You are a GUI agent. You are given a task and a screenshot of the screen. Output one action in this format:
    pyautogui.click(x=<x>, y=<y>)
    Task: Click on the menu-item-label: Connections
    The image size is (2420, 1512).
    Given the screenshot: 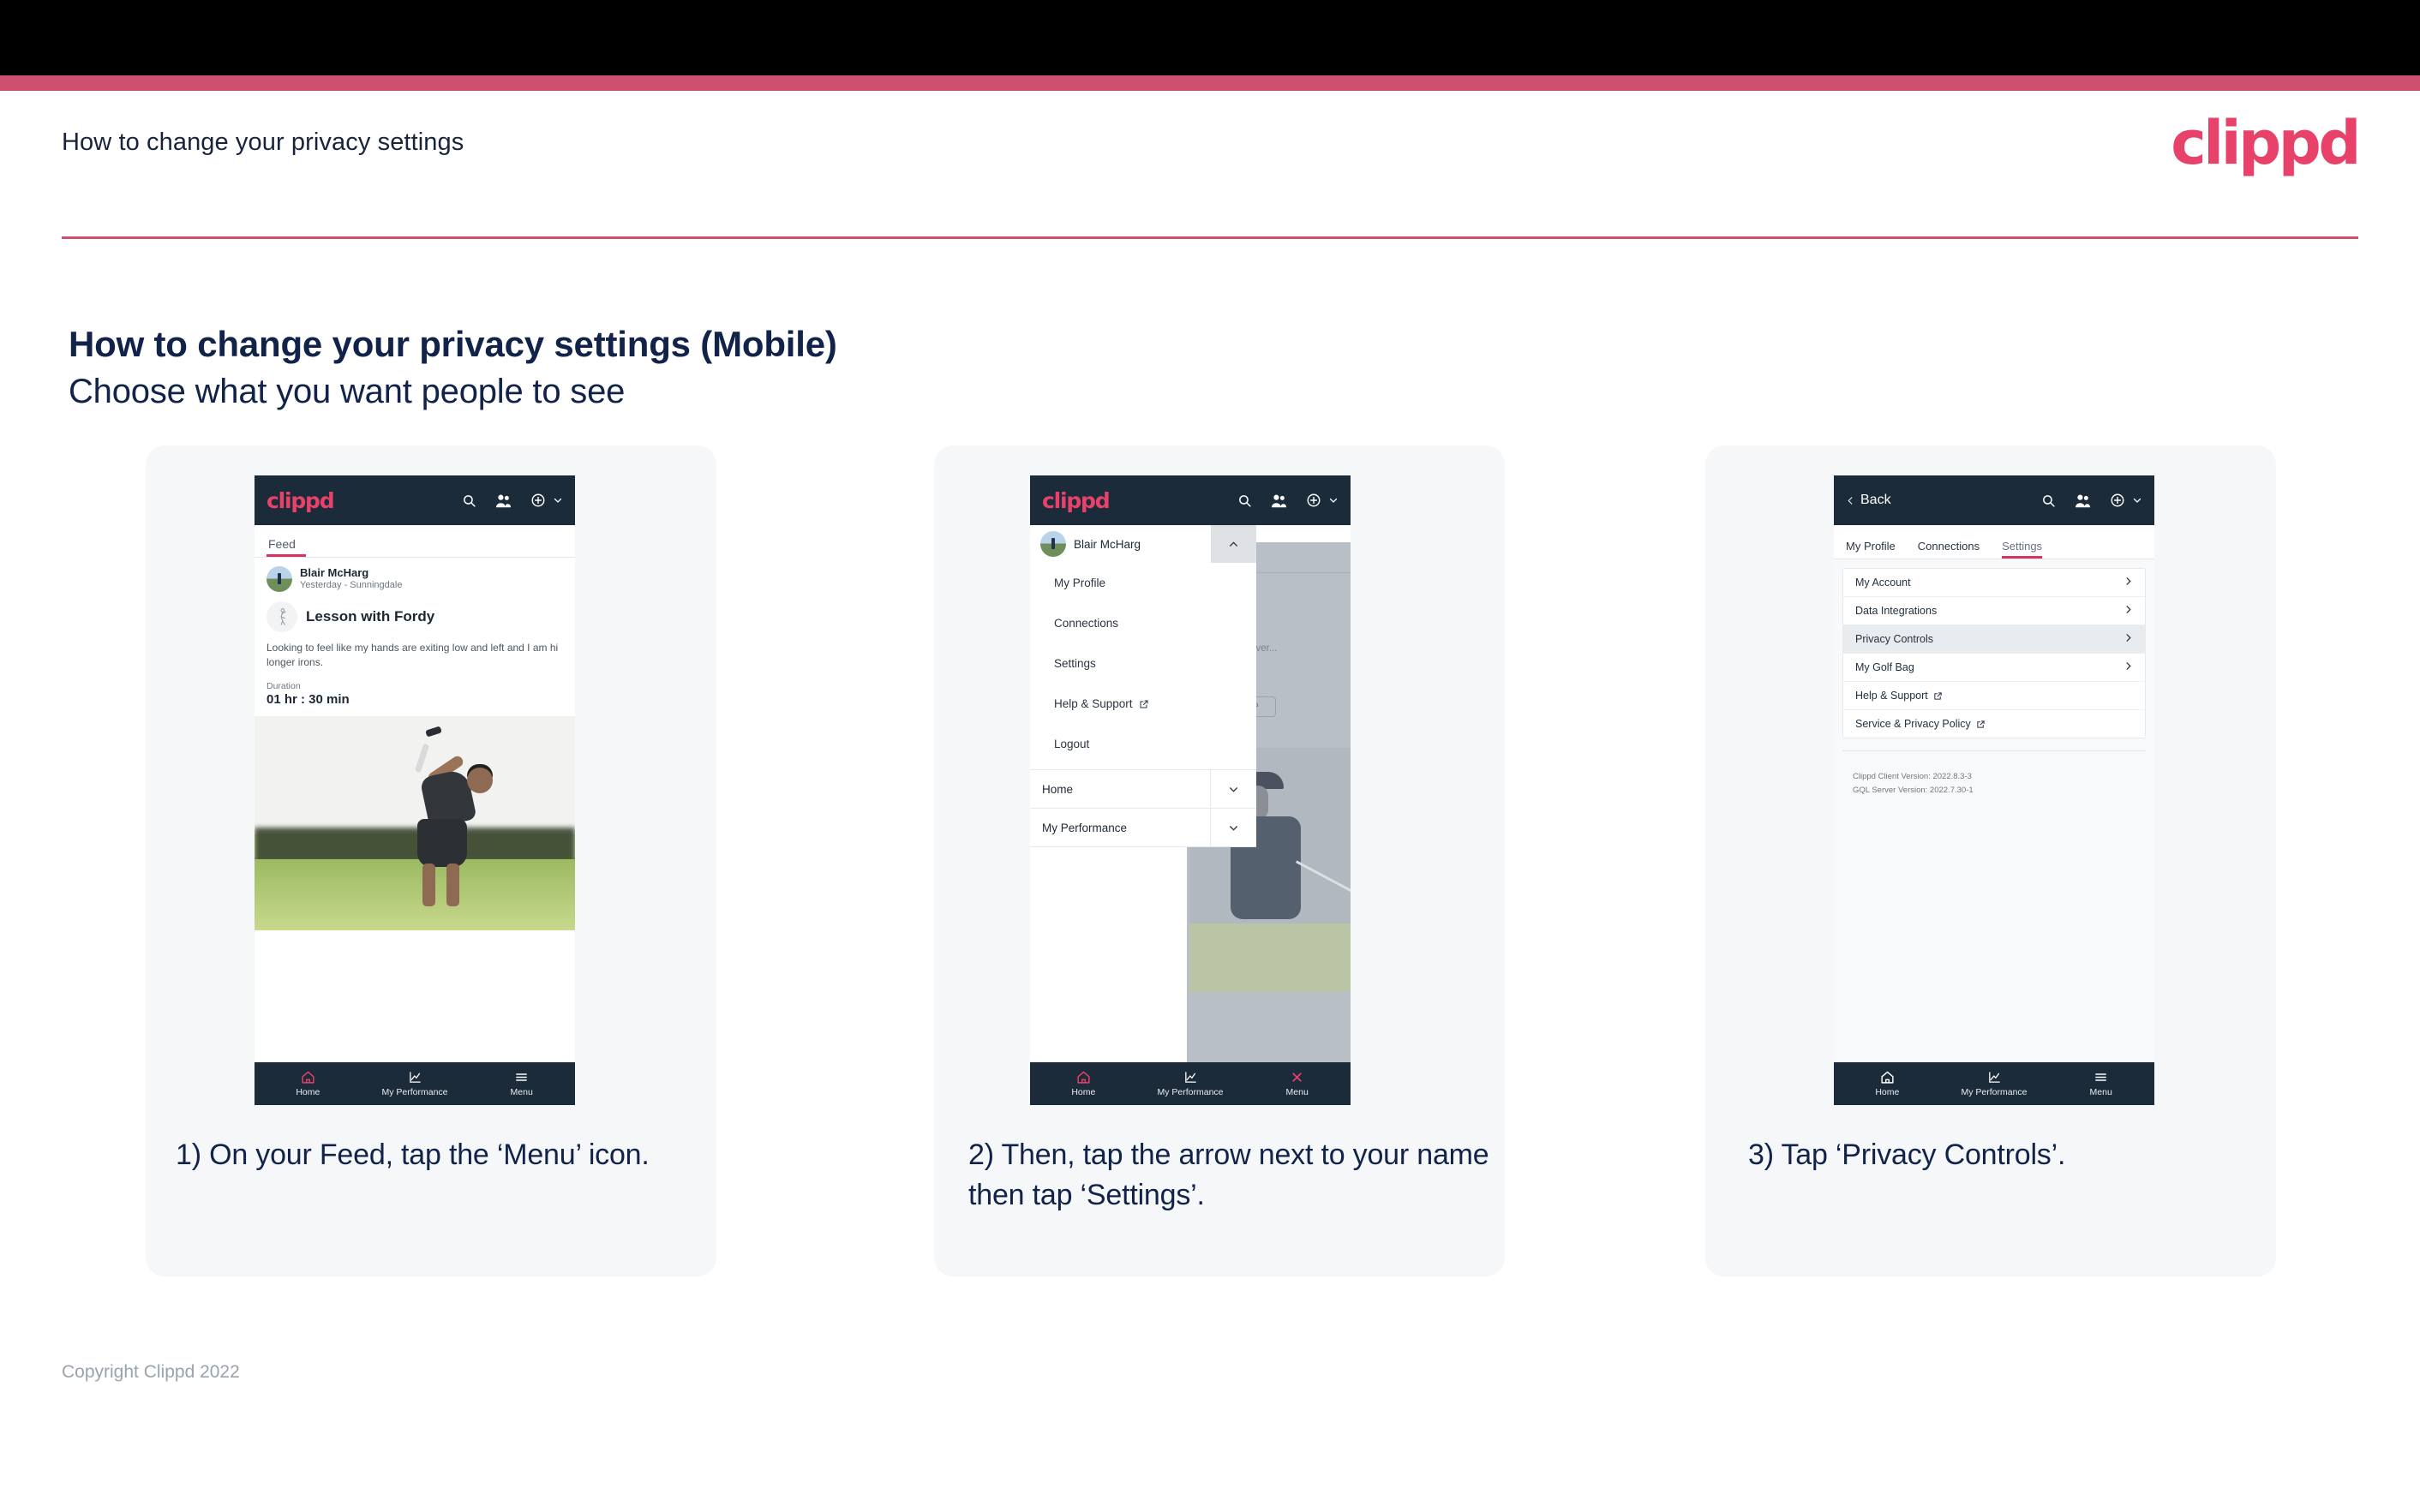 What is the action you would take?
    pyautogui.click(x=1086, y=623)
    